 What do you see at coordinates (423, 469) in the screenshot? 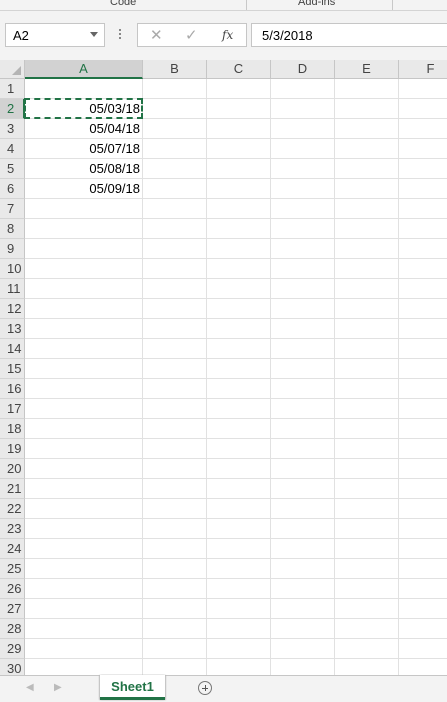
I see `cell-f20` at bounding box center [423, 469].